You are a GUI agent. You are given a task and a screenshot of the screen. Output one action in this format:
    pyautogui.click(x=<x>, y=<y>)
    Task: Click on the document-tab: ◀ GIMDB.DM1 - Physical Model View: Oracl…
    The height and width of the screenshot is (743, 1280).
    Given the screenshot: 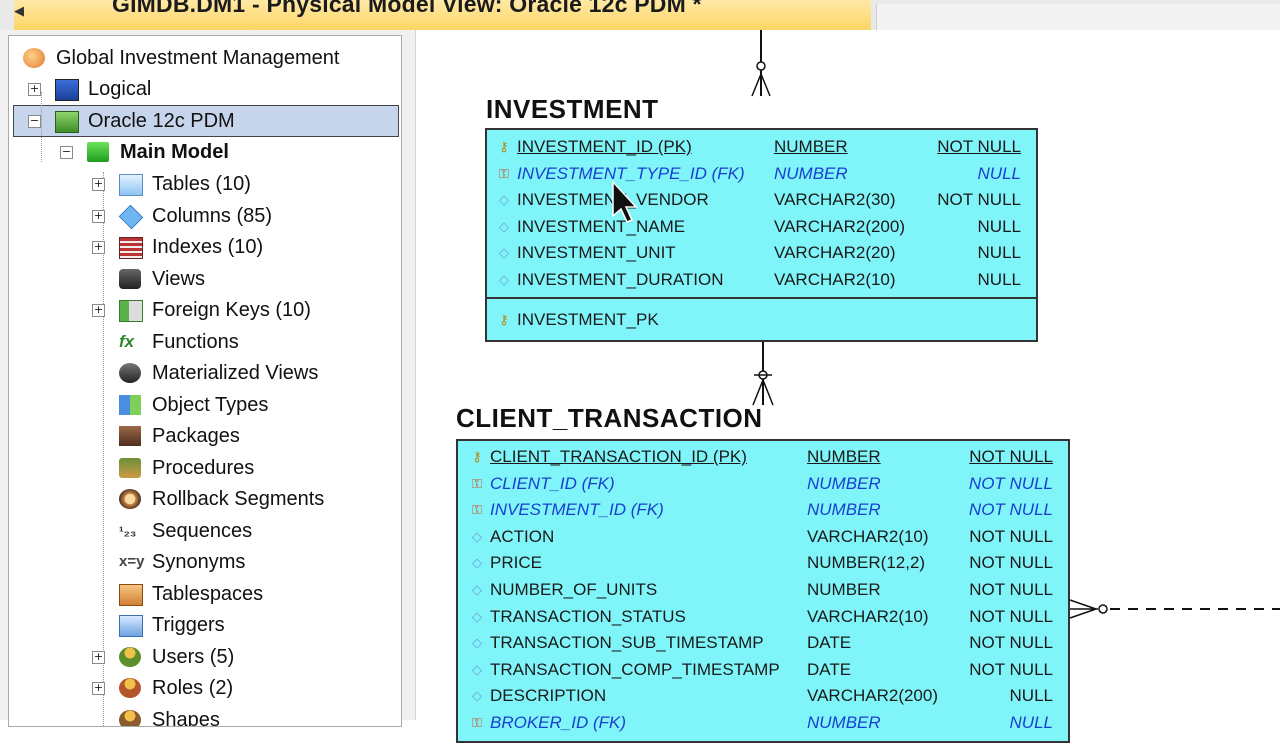 What is the action you would take?
    pyautogui.click(x=442, y=15)
    